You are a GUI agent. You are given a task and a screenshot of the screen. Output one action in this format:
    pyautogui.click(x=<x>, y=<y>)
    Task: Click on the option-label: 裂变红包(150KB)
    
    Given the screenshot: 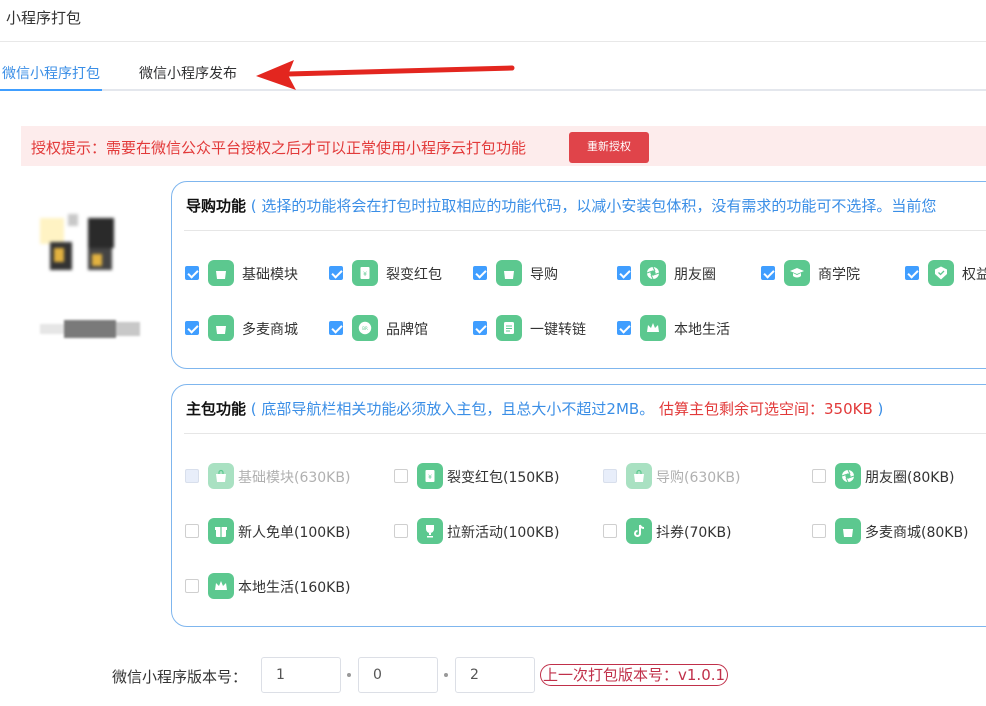 What is the action you would take?
    pyautogui.click(x=503, y=478)
    